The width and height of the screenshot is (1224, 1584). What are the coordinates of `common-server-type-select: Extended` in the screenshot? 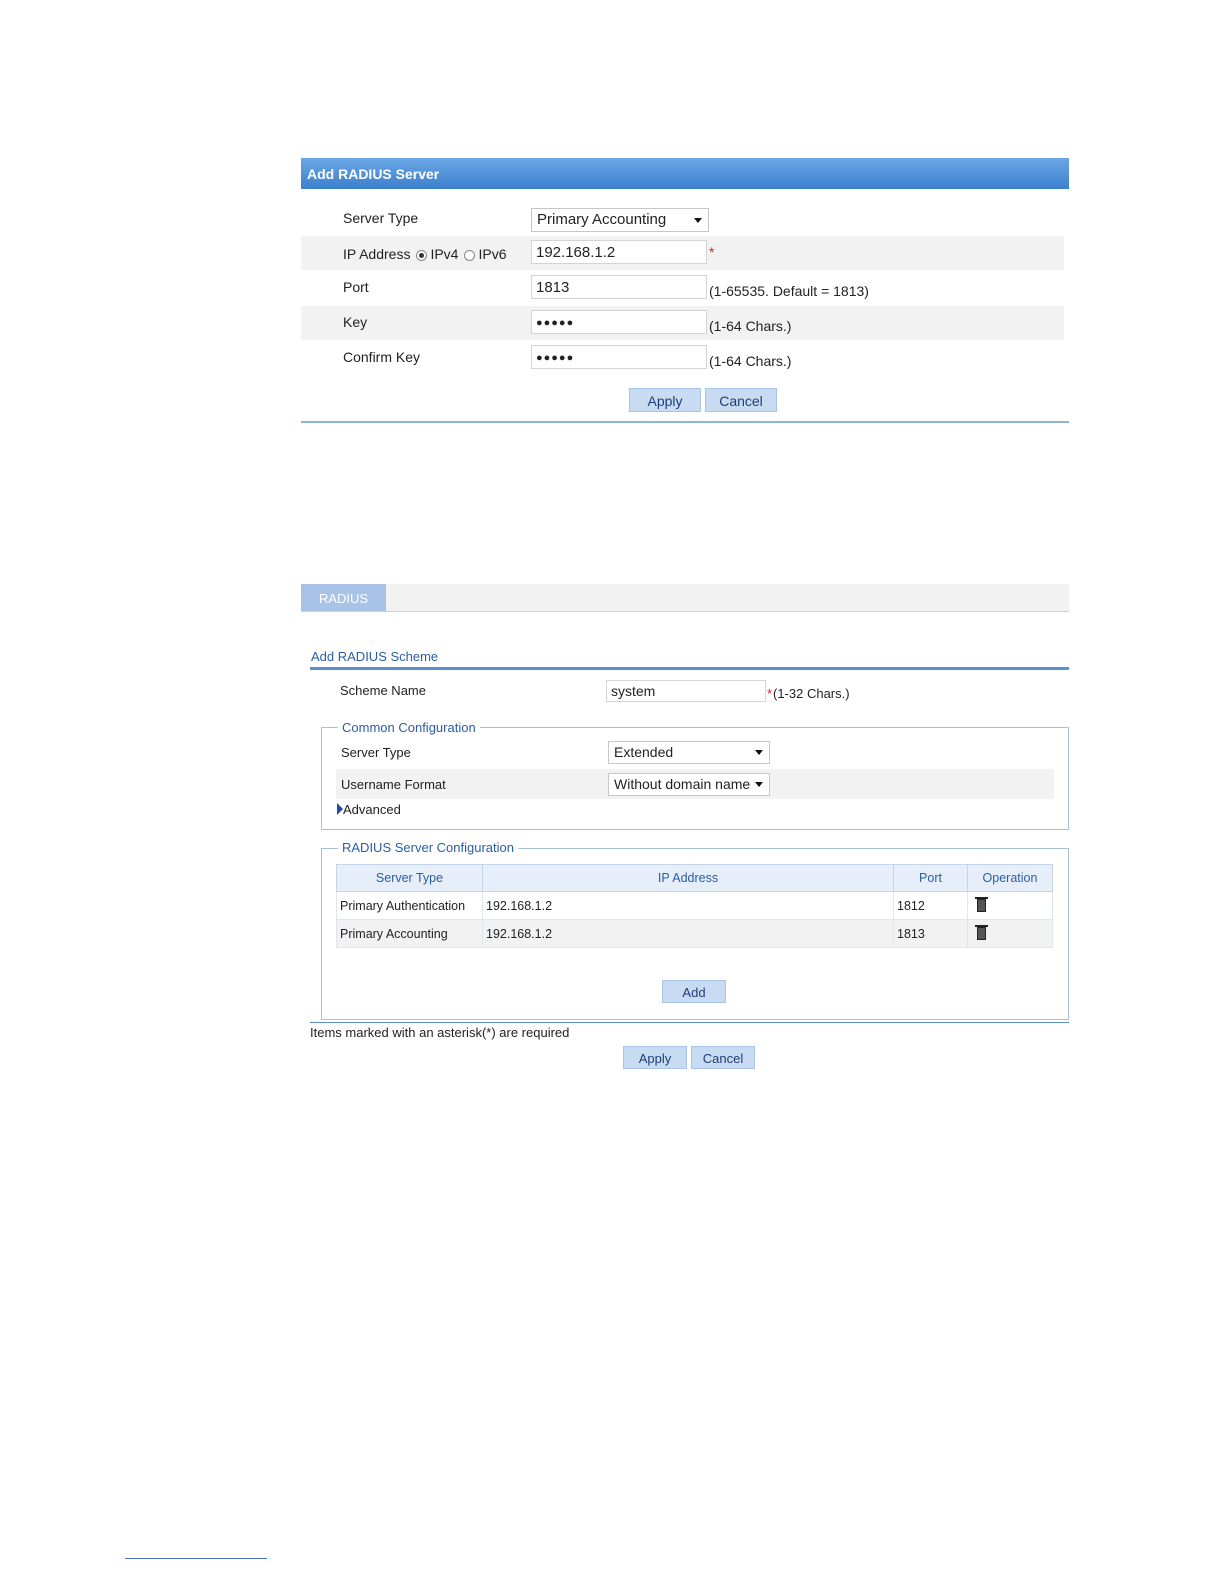 It's located at (689, 752).